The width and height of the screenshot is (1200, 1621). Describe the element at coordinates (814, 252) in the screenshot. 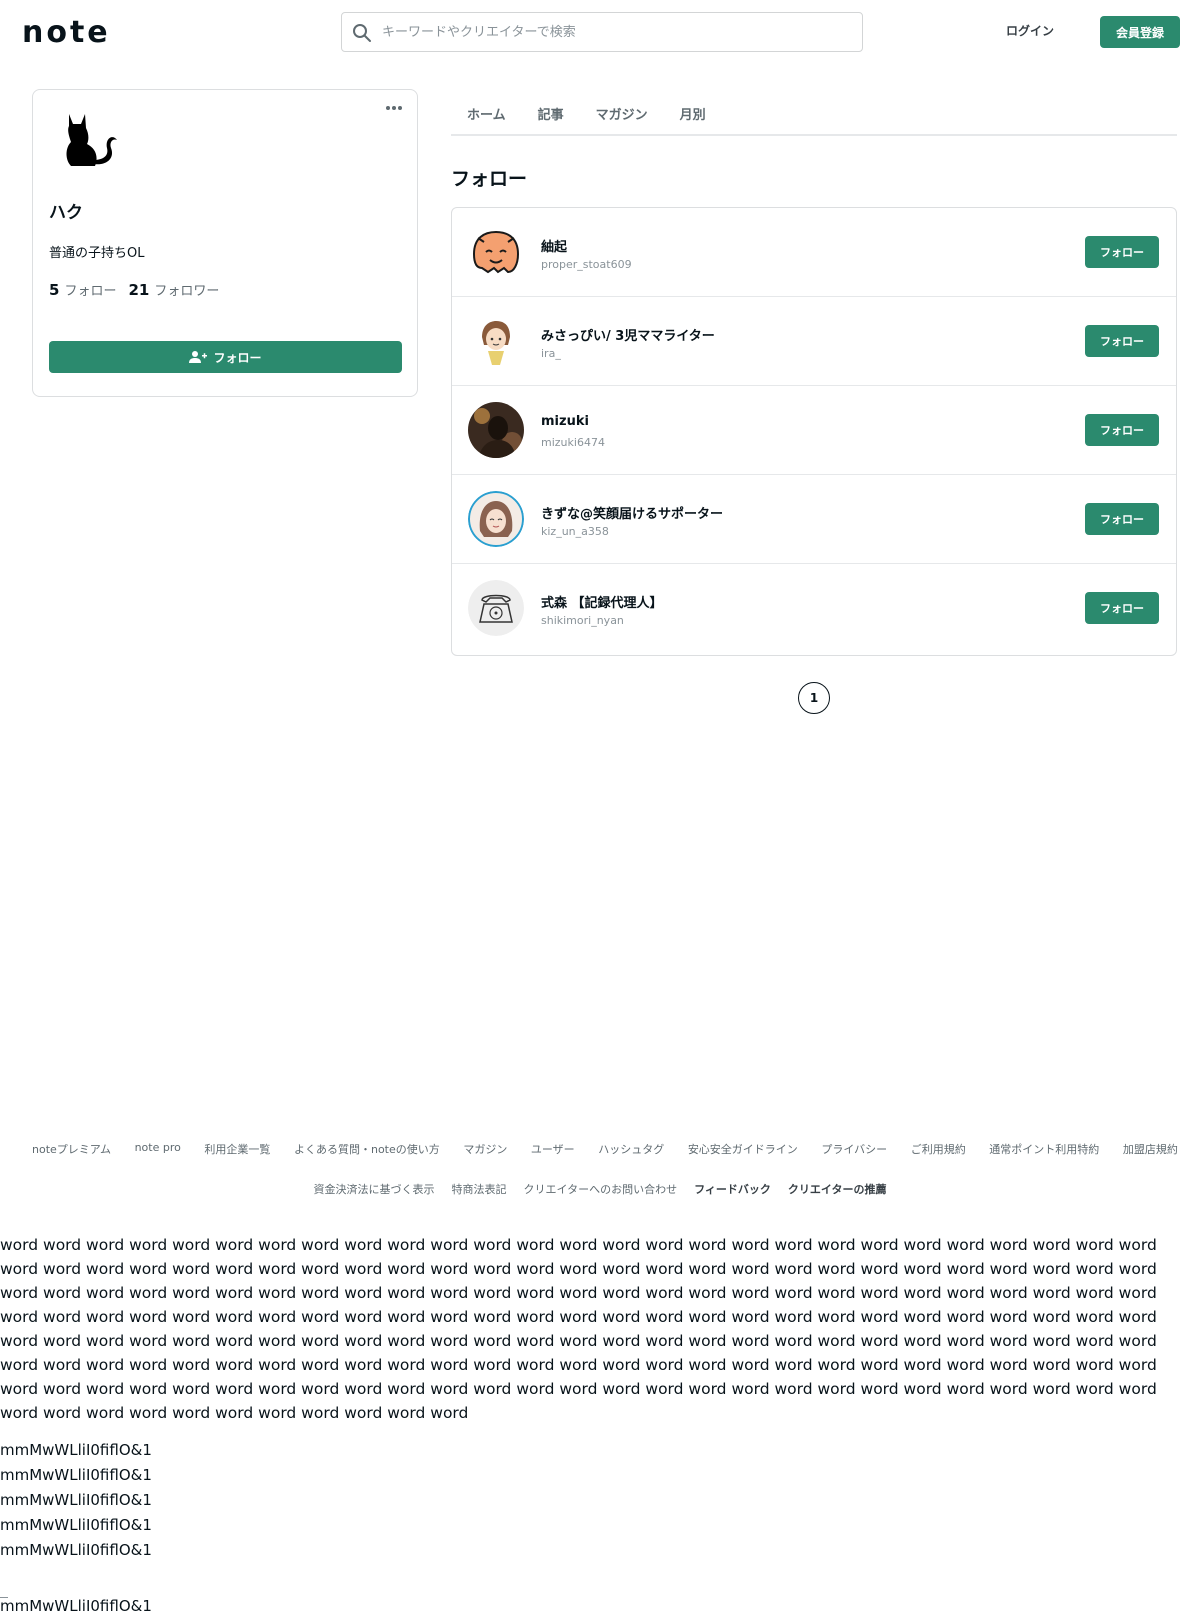

I see `follow-row: 紬起 proper_stoat609 フォロー` at that location.